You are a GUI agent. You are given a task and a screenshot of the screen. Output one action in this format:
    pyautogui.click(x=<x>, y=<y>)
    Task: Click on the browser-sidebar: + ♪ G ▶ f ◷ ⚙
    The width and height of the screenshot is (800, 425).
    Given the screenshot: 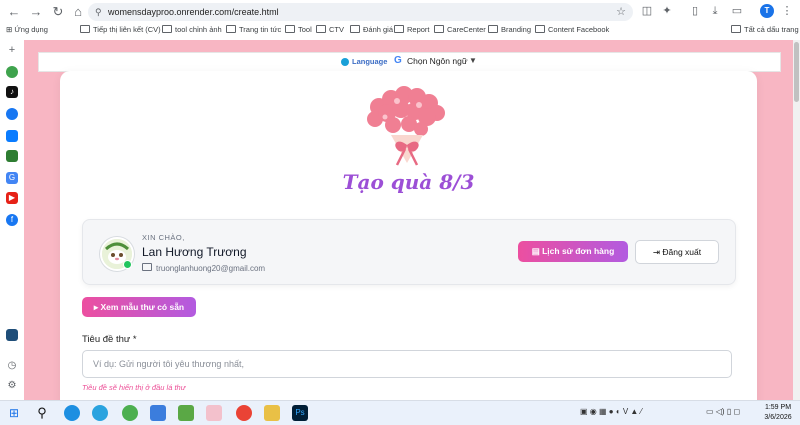 What is the action you would take?
    pyautogui.click(x=12, y=220)
    